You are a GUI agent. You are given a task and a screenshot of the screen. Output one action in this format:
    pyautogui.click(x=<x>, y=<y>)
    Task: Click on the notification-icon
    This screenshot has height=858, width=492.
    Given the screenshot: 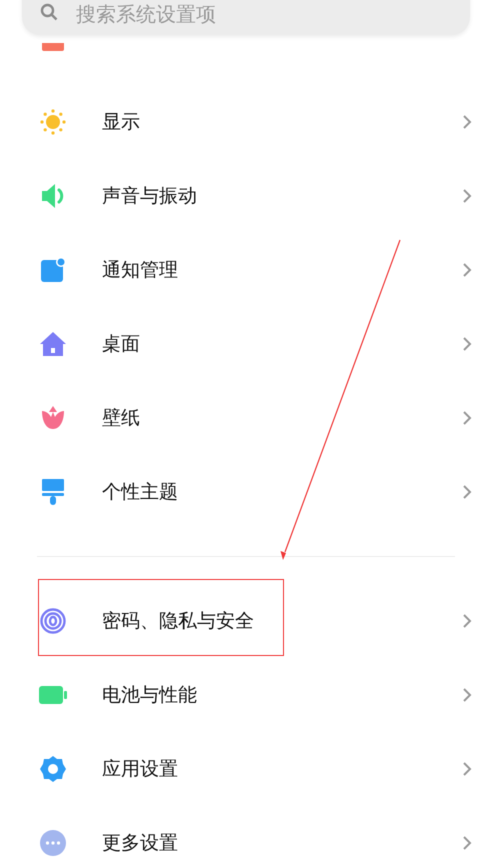 What is the action you would take?
    pyautogui.click(x=53, y=270)
    